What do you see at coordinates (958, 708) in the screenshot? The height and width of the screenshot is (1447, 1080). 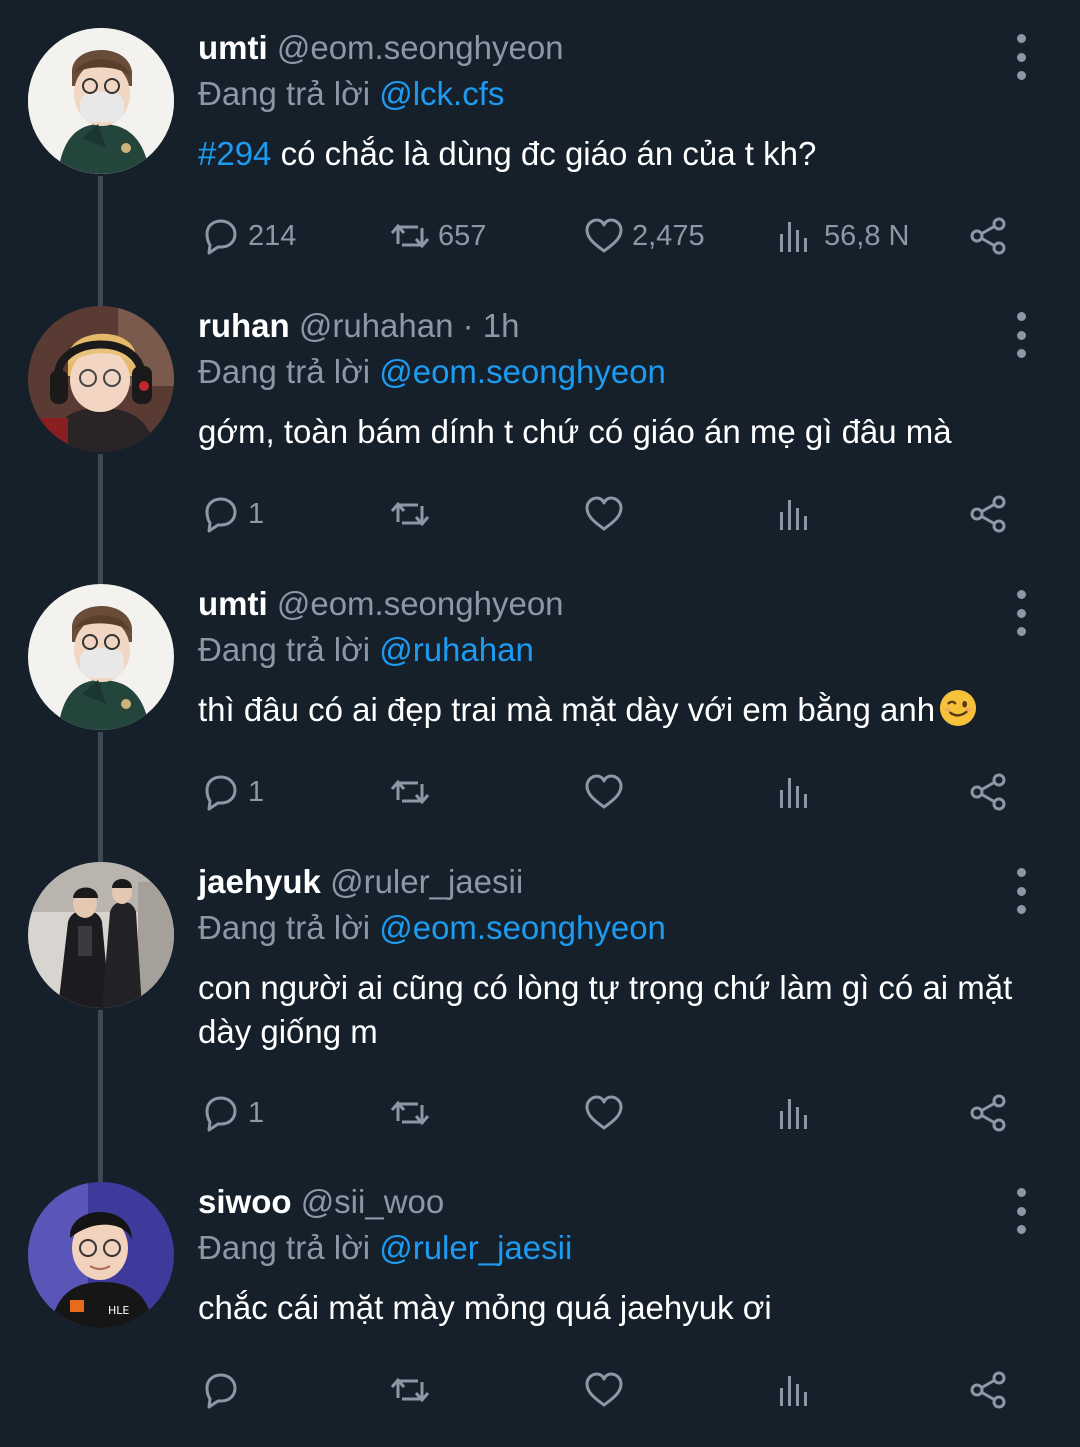 I see `winking-face-emoji-icon` at bounding box center [958, 708].